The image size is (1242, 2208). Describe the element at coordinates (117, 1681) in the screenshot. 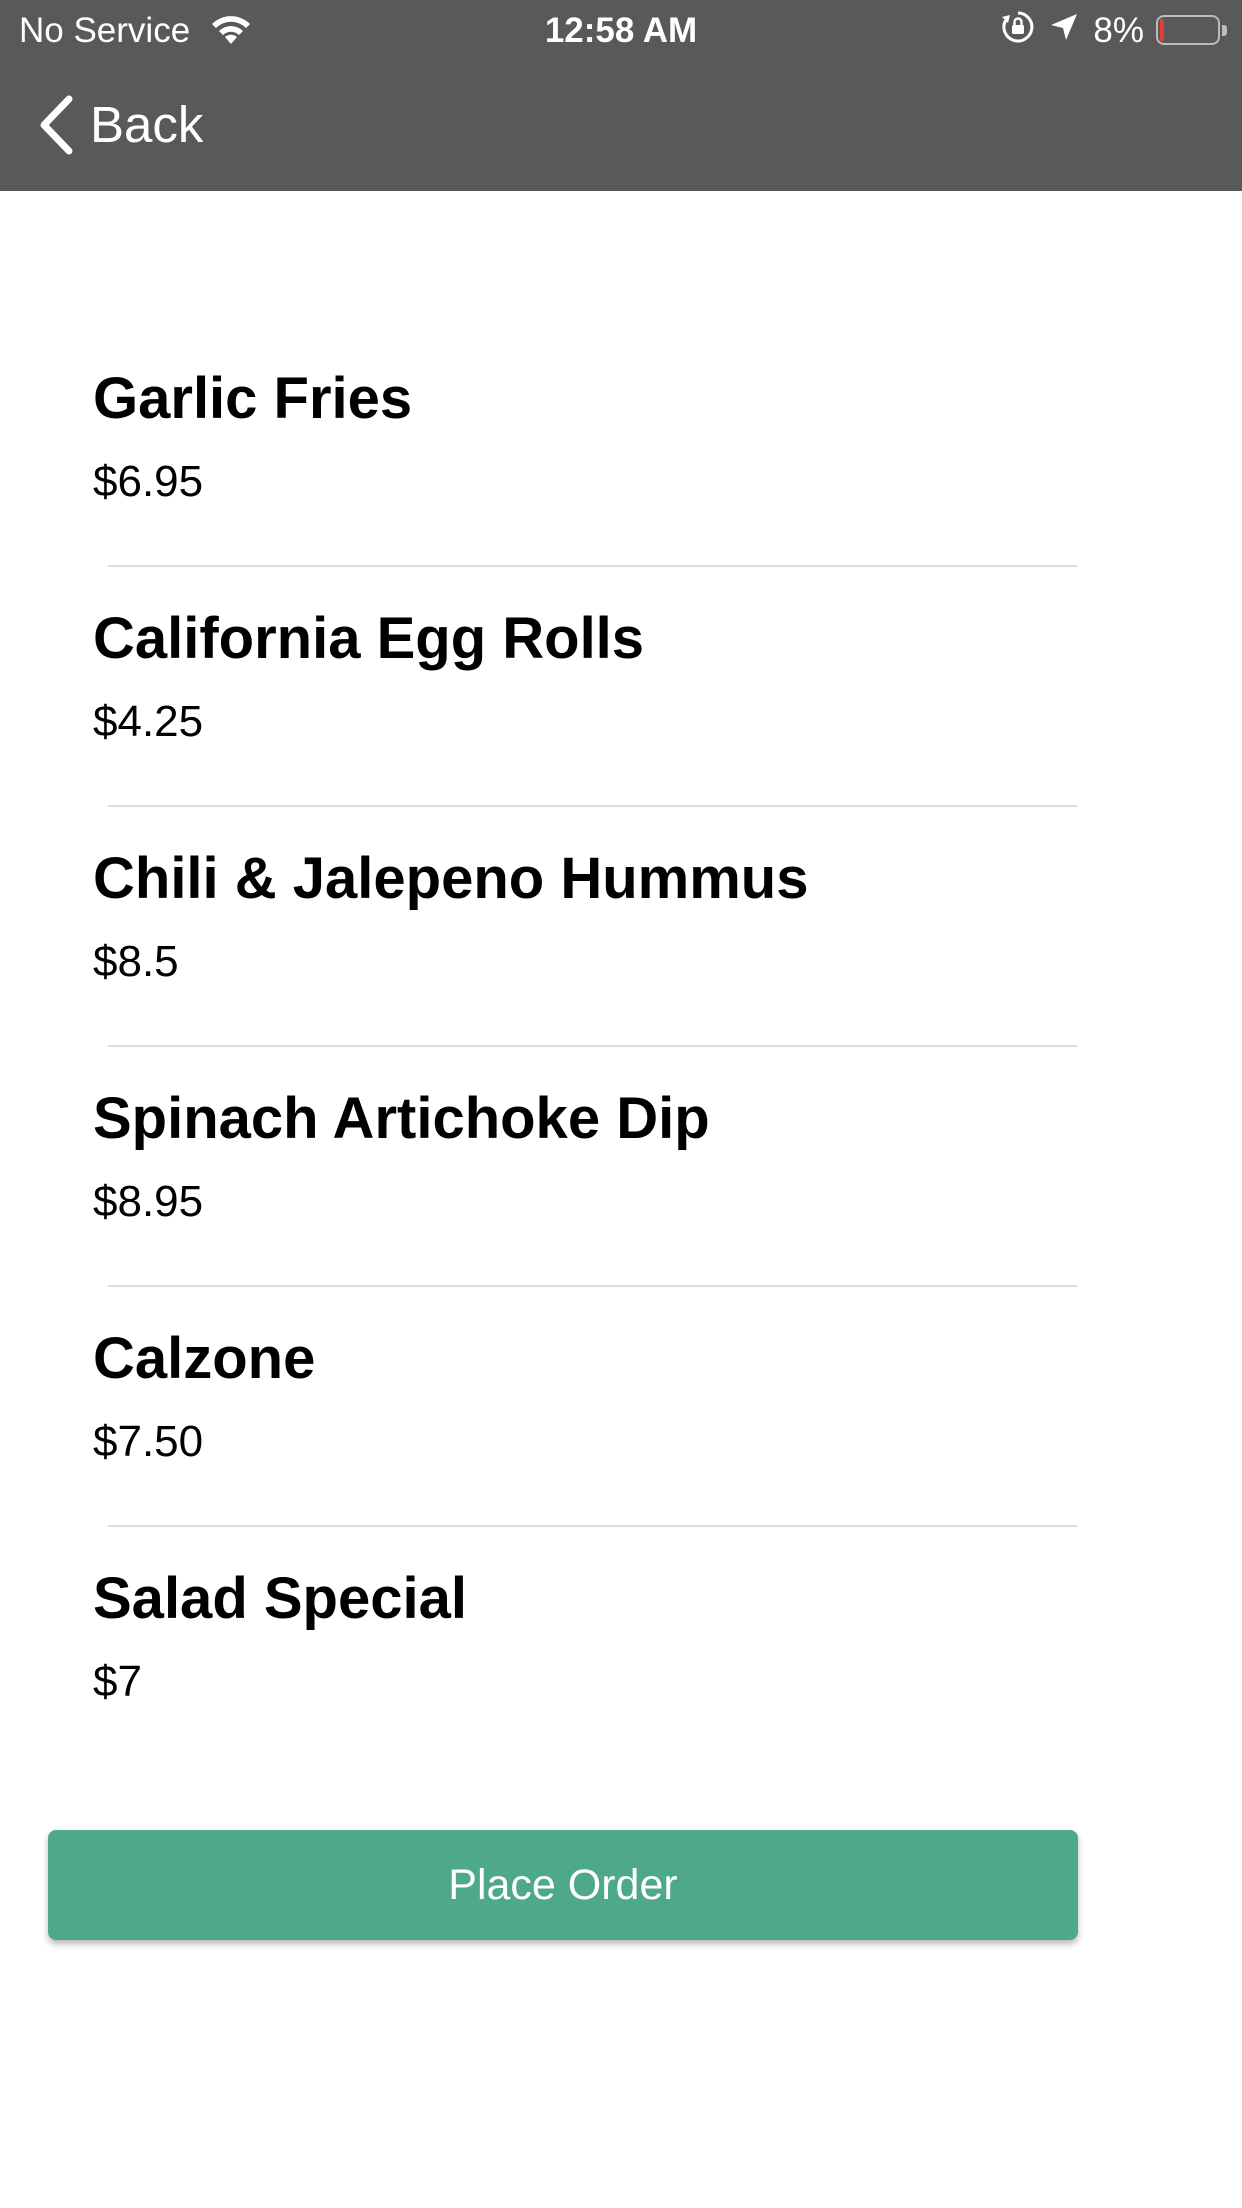

I see `item-price: $7` at that location.